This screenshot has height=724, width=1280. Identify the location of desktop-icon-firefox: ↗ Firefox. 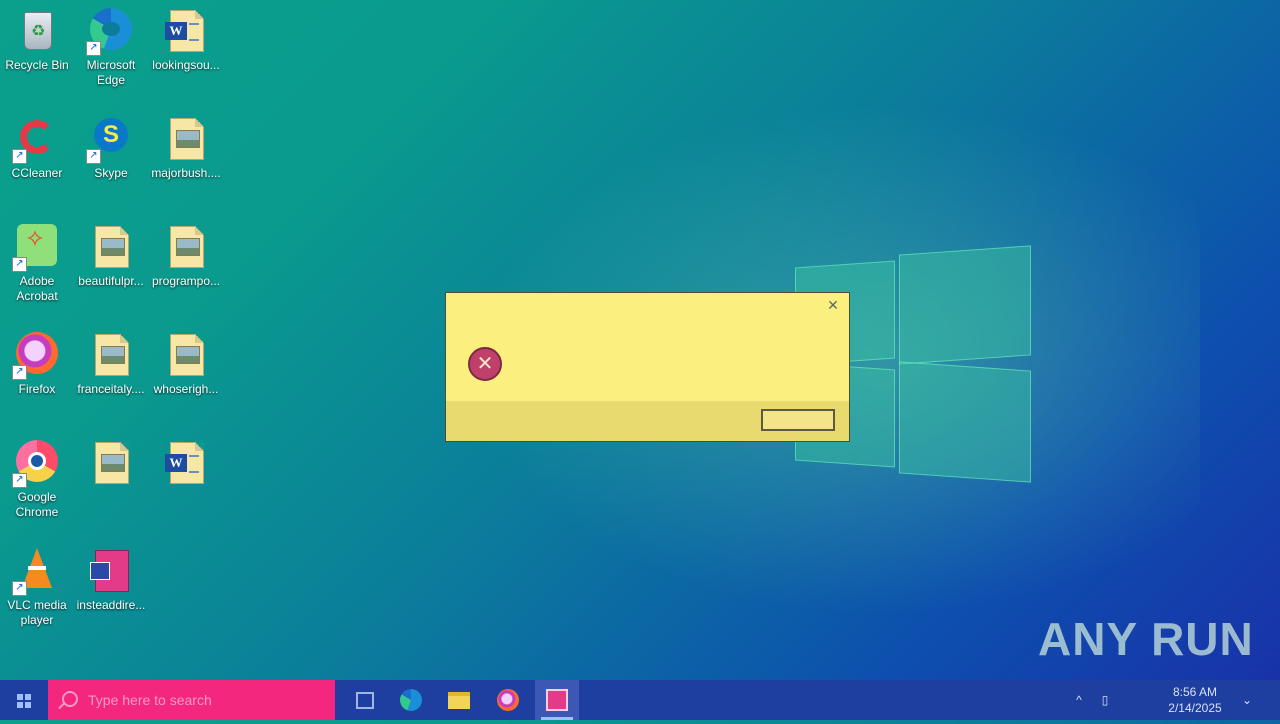
(37, 362).